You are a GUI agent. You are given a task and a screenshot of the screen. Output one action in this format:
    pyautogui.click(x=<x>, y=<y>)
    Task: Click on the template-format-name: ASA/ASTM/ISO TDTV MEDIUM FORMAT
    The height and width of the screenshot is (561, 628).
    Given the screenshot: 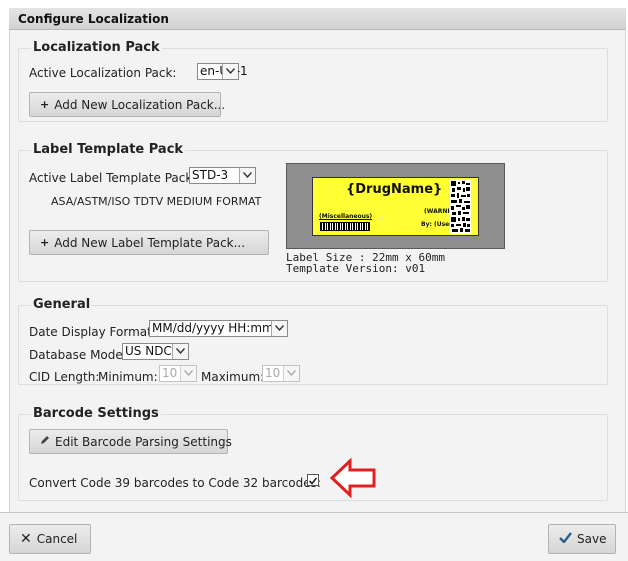 What is the action you would take?
    pyautogui.click(x=156, y=201)
    